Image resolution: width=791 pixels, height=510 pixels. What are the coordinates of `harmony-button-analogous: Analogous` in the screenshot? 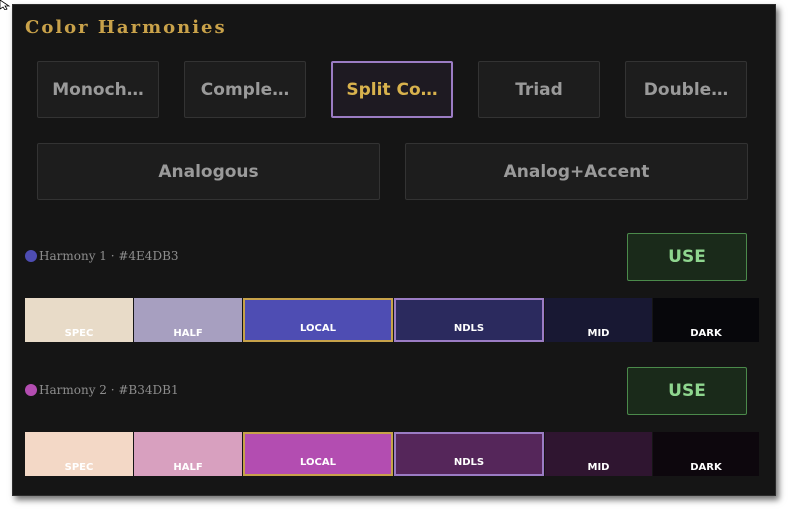 It's located at (208, 171).